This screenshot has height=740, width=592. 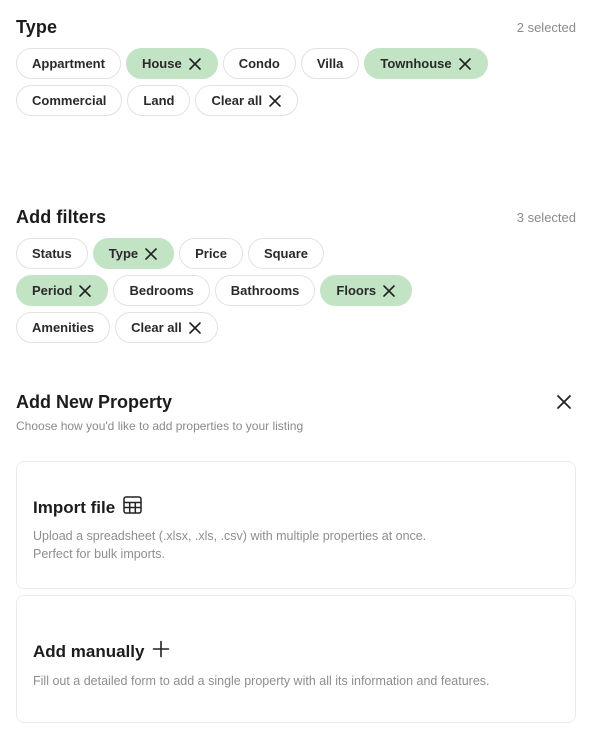 I want to click on chip-label: Price, so click(x=211, y=253).